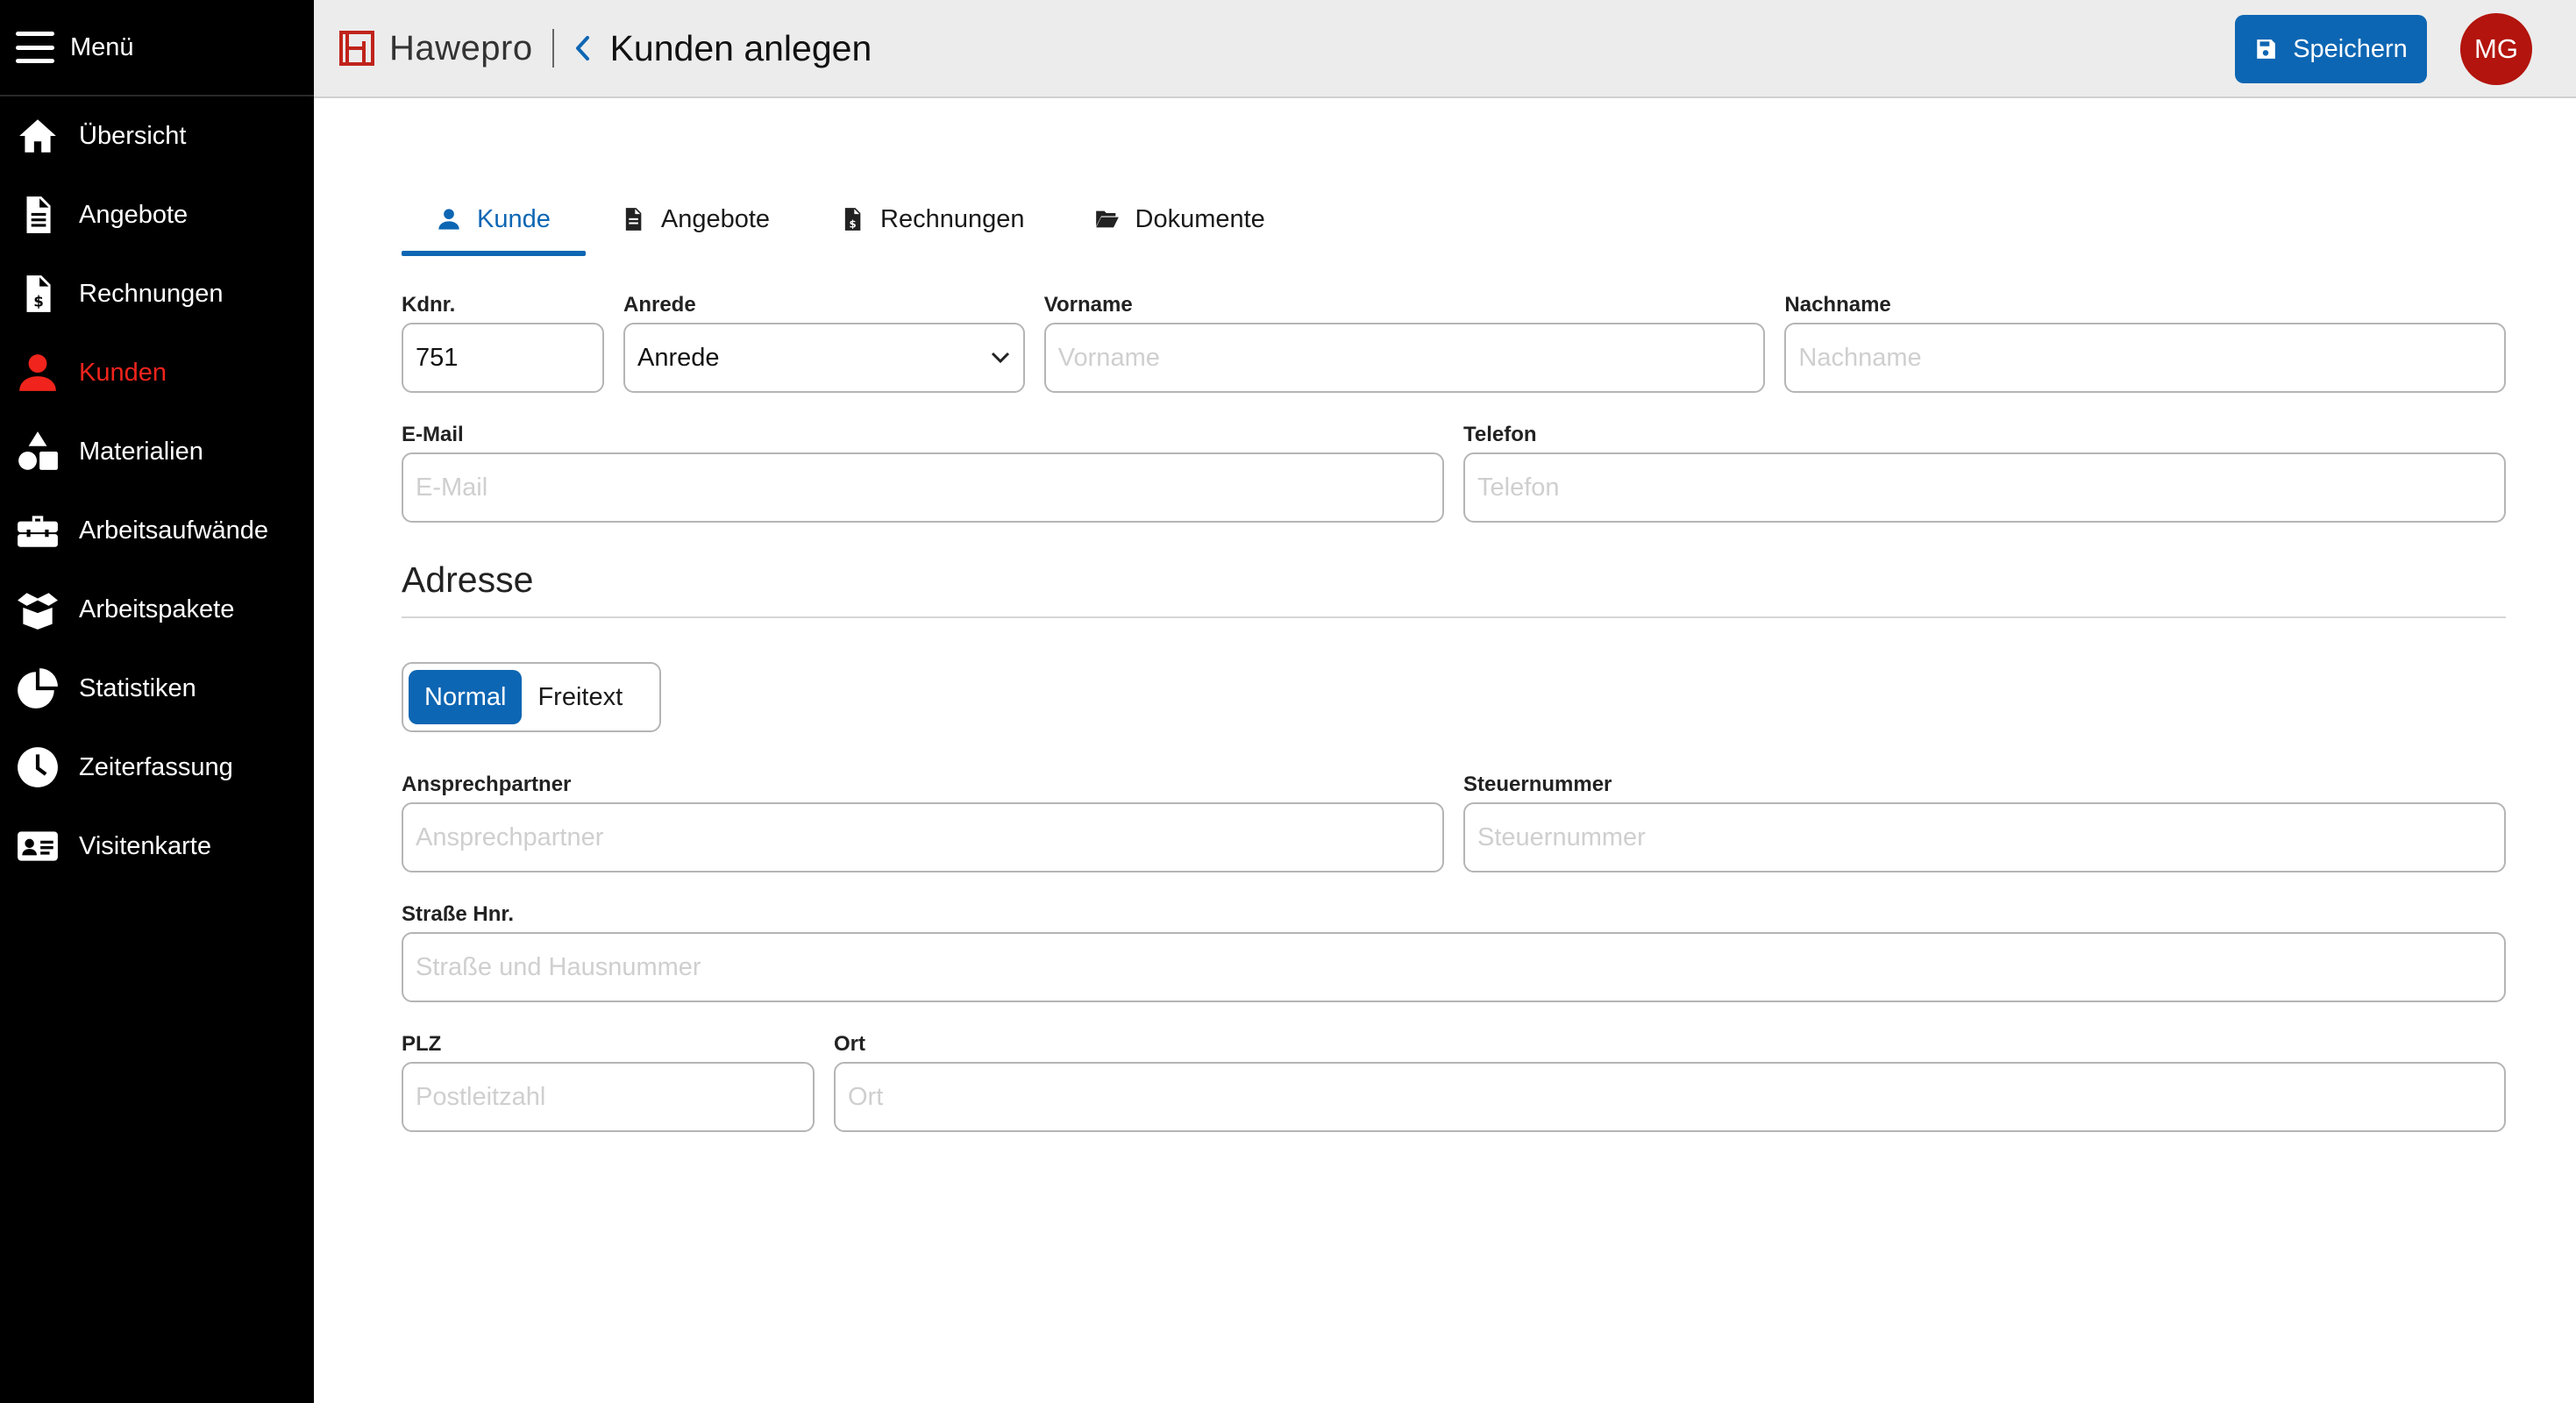  I want to click on vorname-label: Vorname, so click(1088, 305).